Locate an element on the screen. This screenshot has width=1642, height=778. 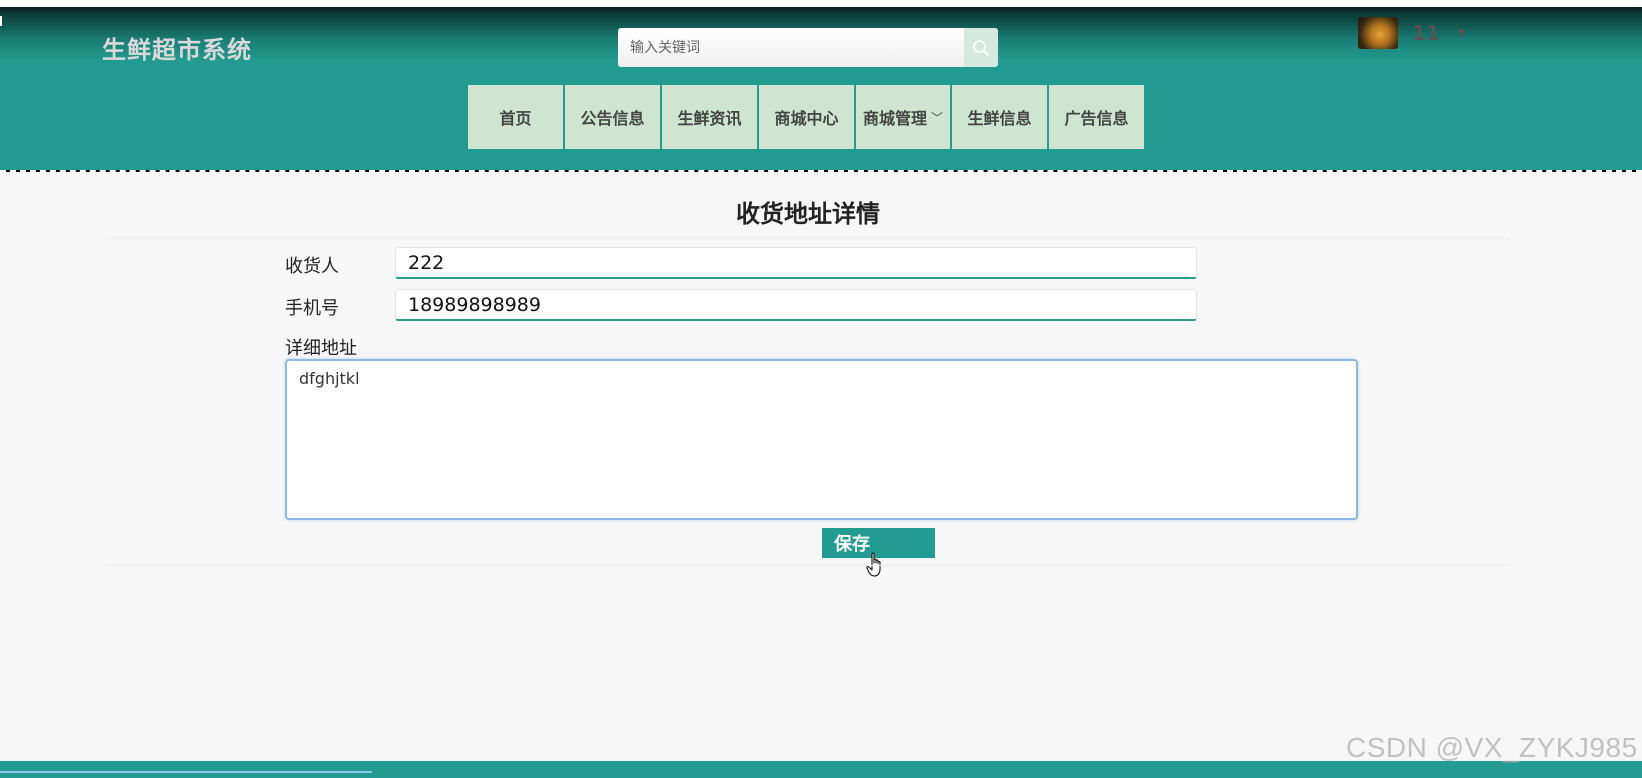
nav-item-mall-management: 商城管理 ﹀ is located at coordinates (903, 117).